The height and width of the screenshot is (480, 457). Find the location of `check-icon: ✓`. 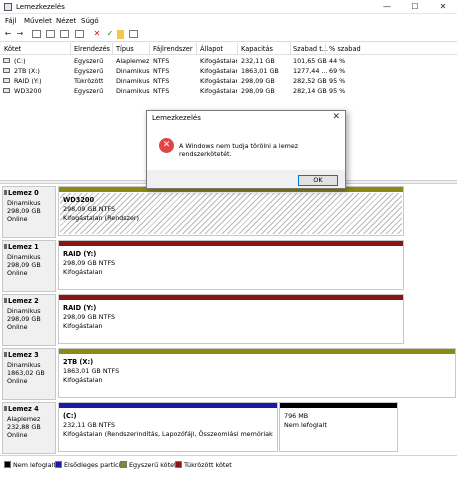

check-icon: ✓ is located at coordinates (110, 34).